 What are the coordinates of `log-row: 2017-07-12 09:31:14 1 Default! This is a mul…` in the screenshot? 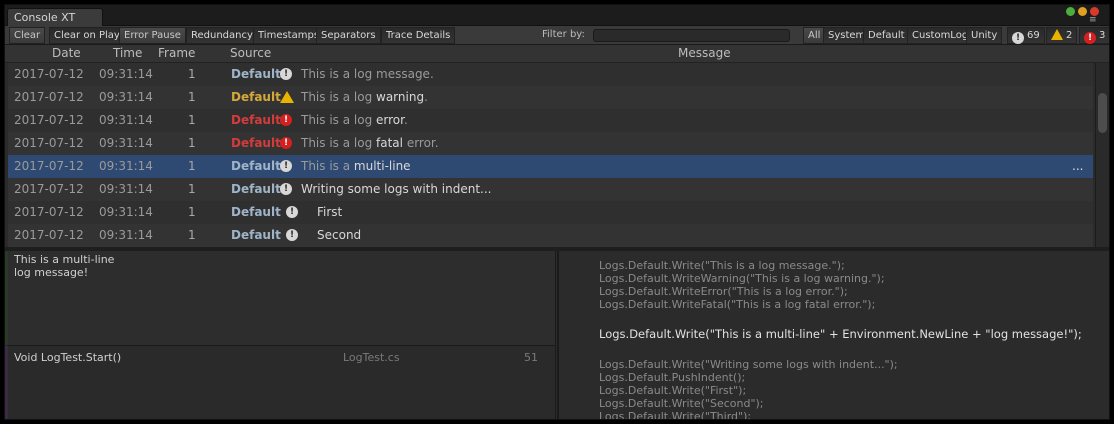 It's located at (550, 166).